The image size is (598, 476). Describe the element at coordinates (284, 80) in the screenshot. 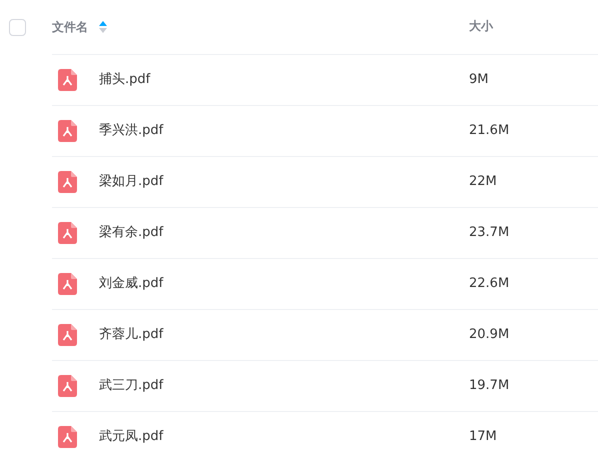

I see `file-name: 捕头.pdf` at that location.